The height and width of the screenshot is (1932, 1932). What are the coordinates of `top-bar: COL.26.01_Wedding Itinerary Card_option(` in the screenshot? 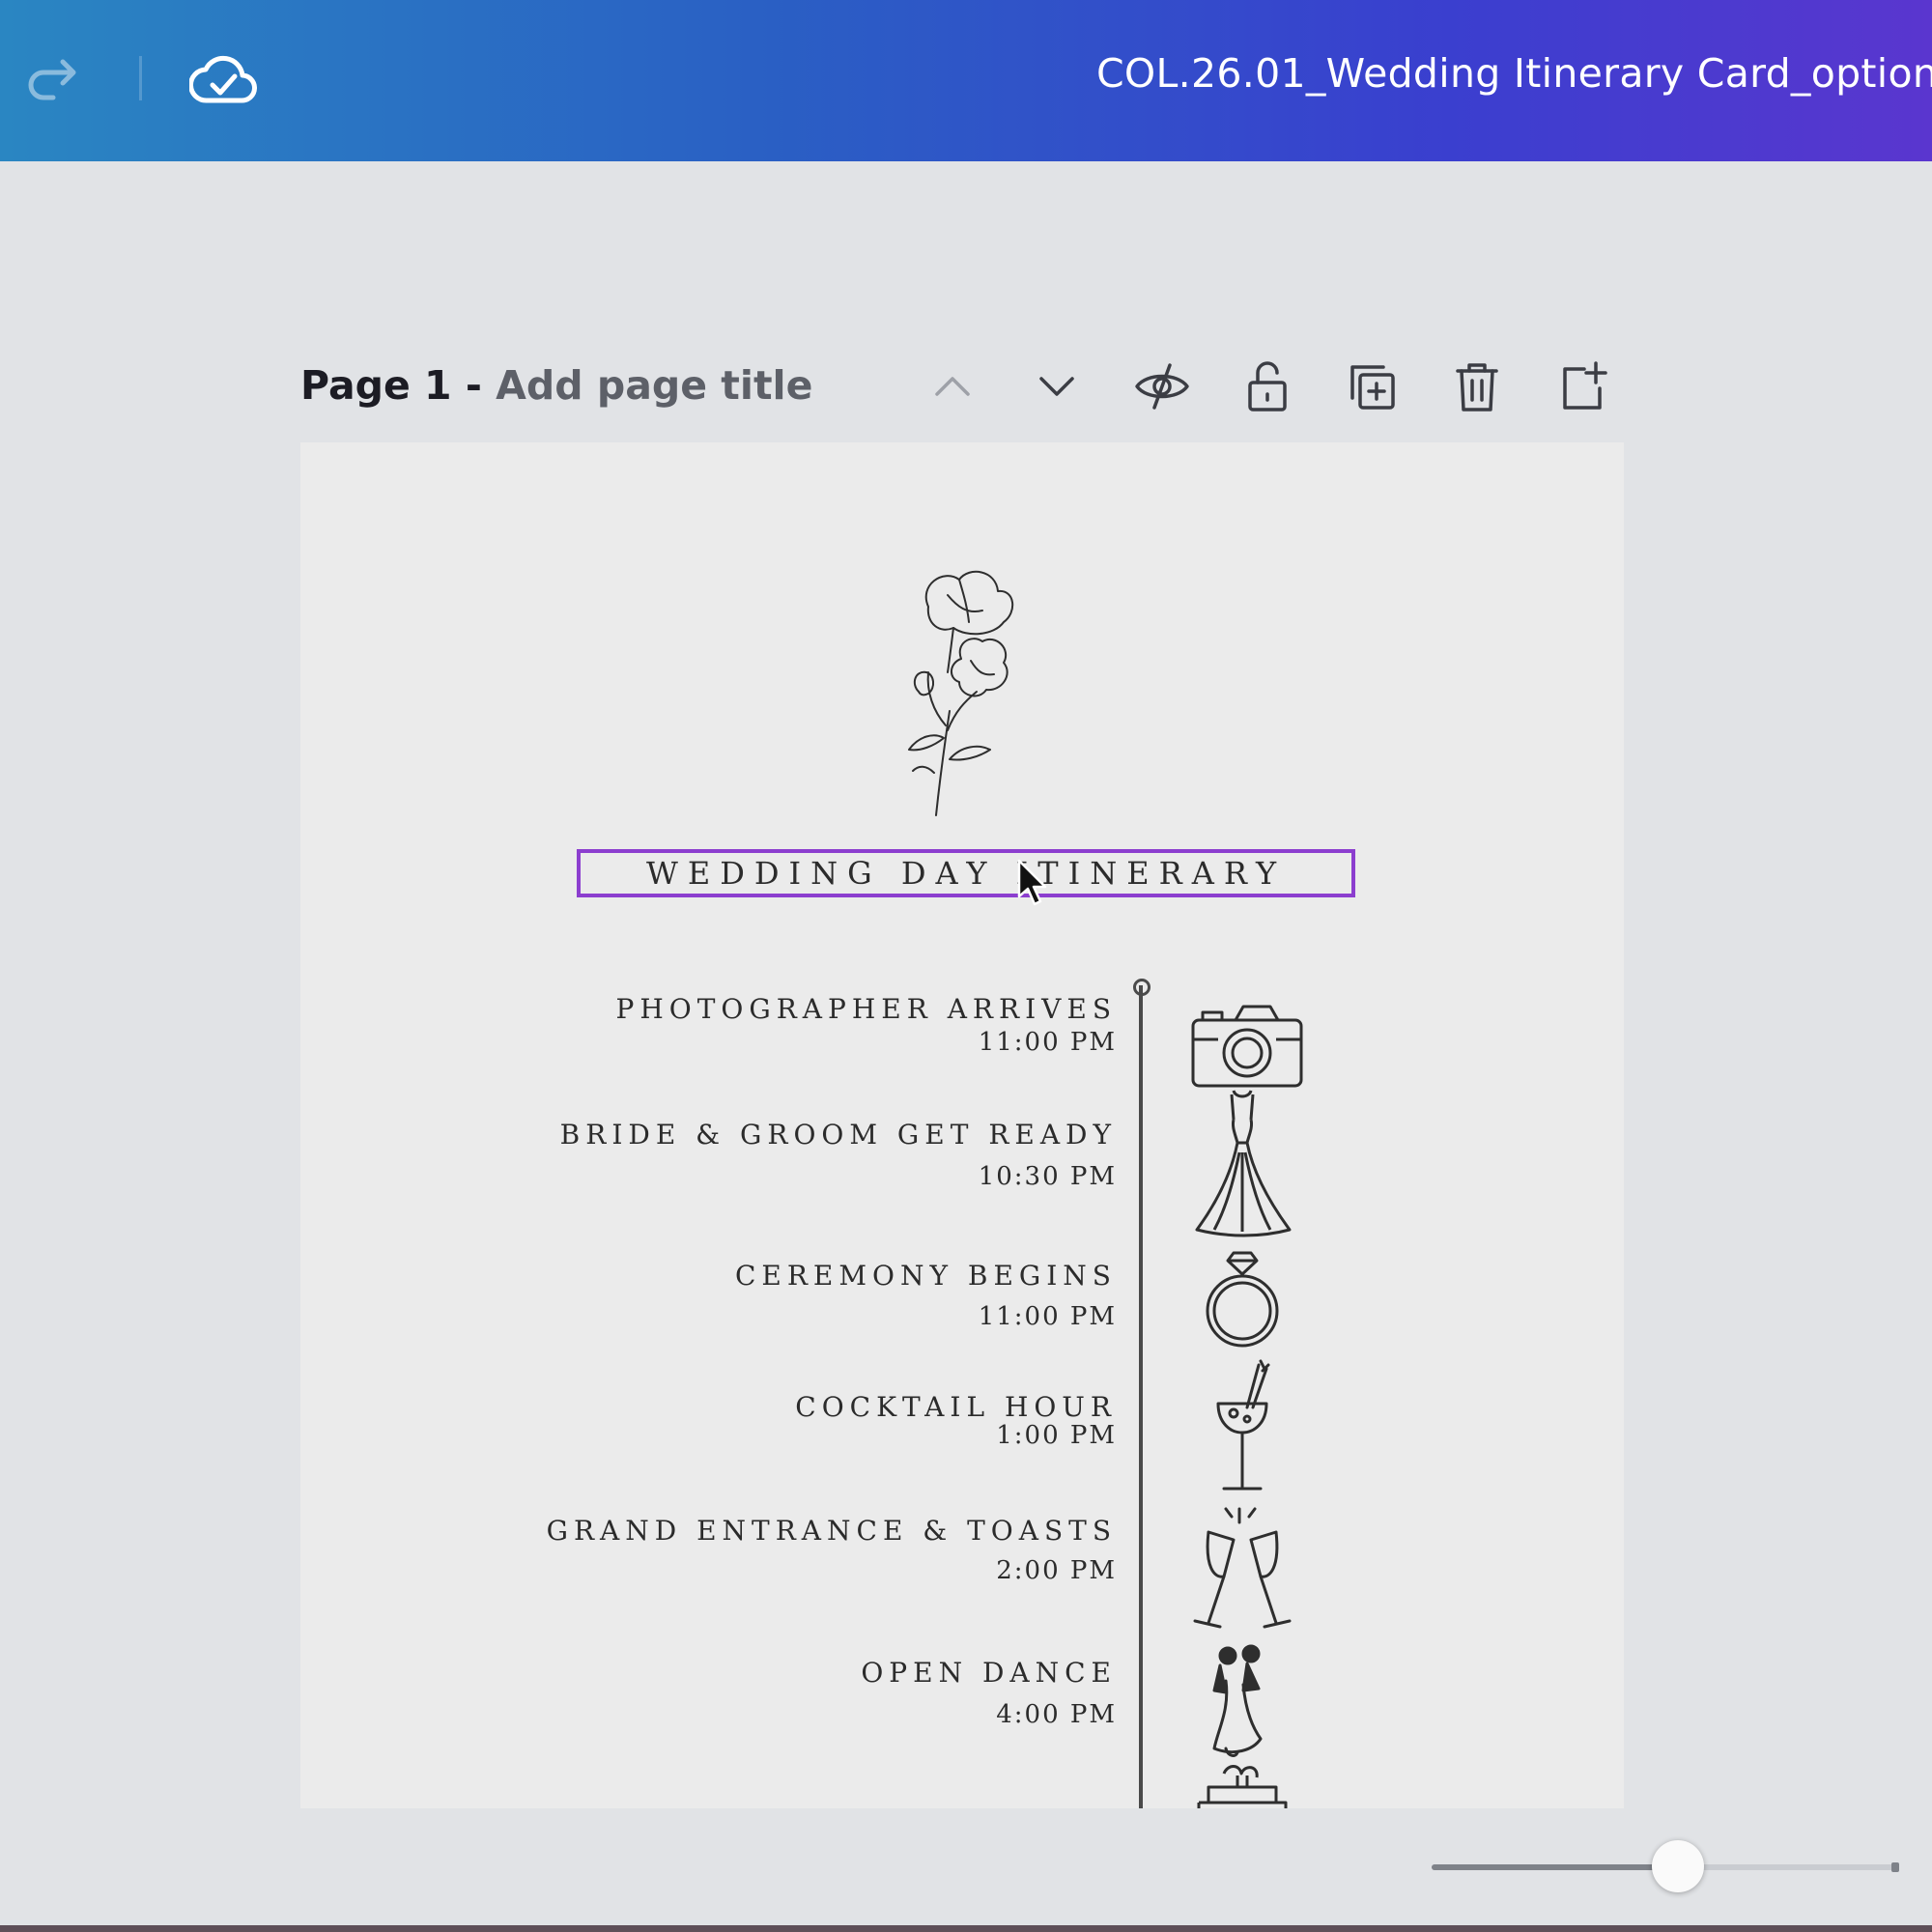 It's located at (966, 80).